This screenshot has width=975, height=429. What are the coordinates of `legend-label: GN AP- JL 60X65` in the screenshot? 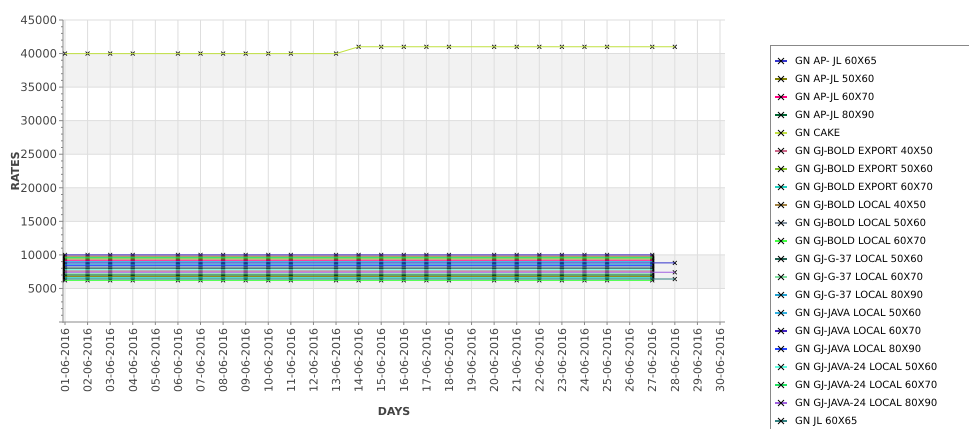 It's located at (836, 61).